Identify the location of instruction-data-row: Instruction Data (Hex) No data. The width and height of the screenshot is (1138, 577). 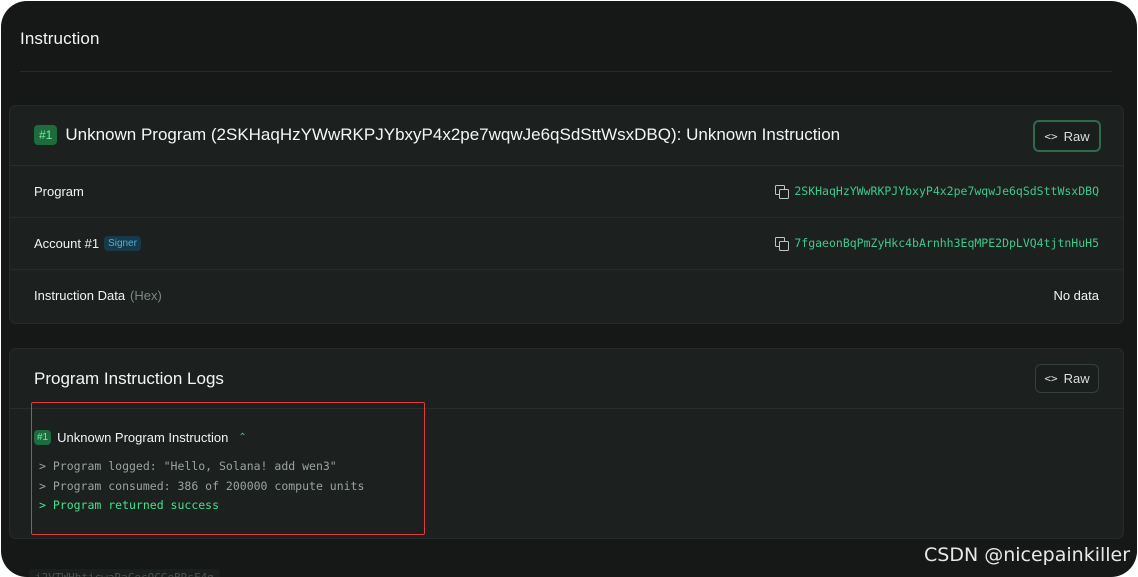
(566, 296).